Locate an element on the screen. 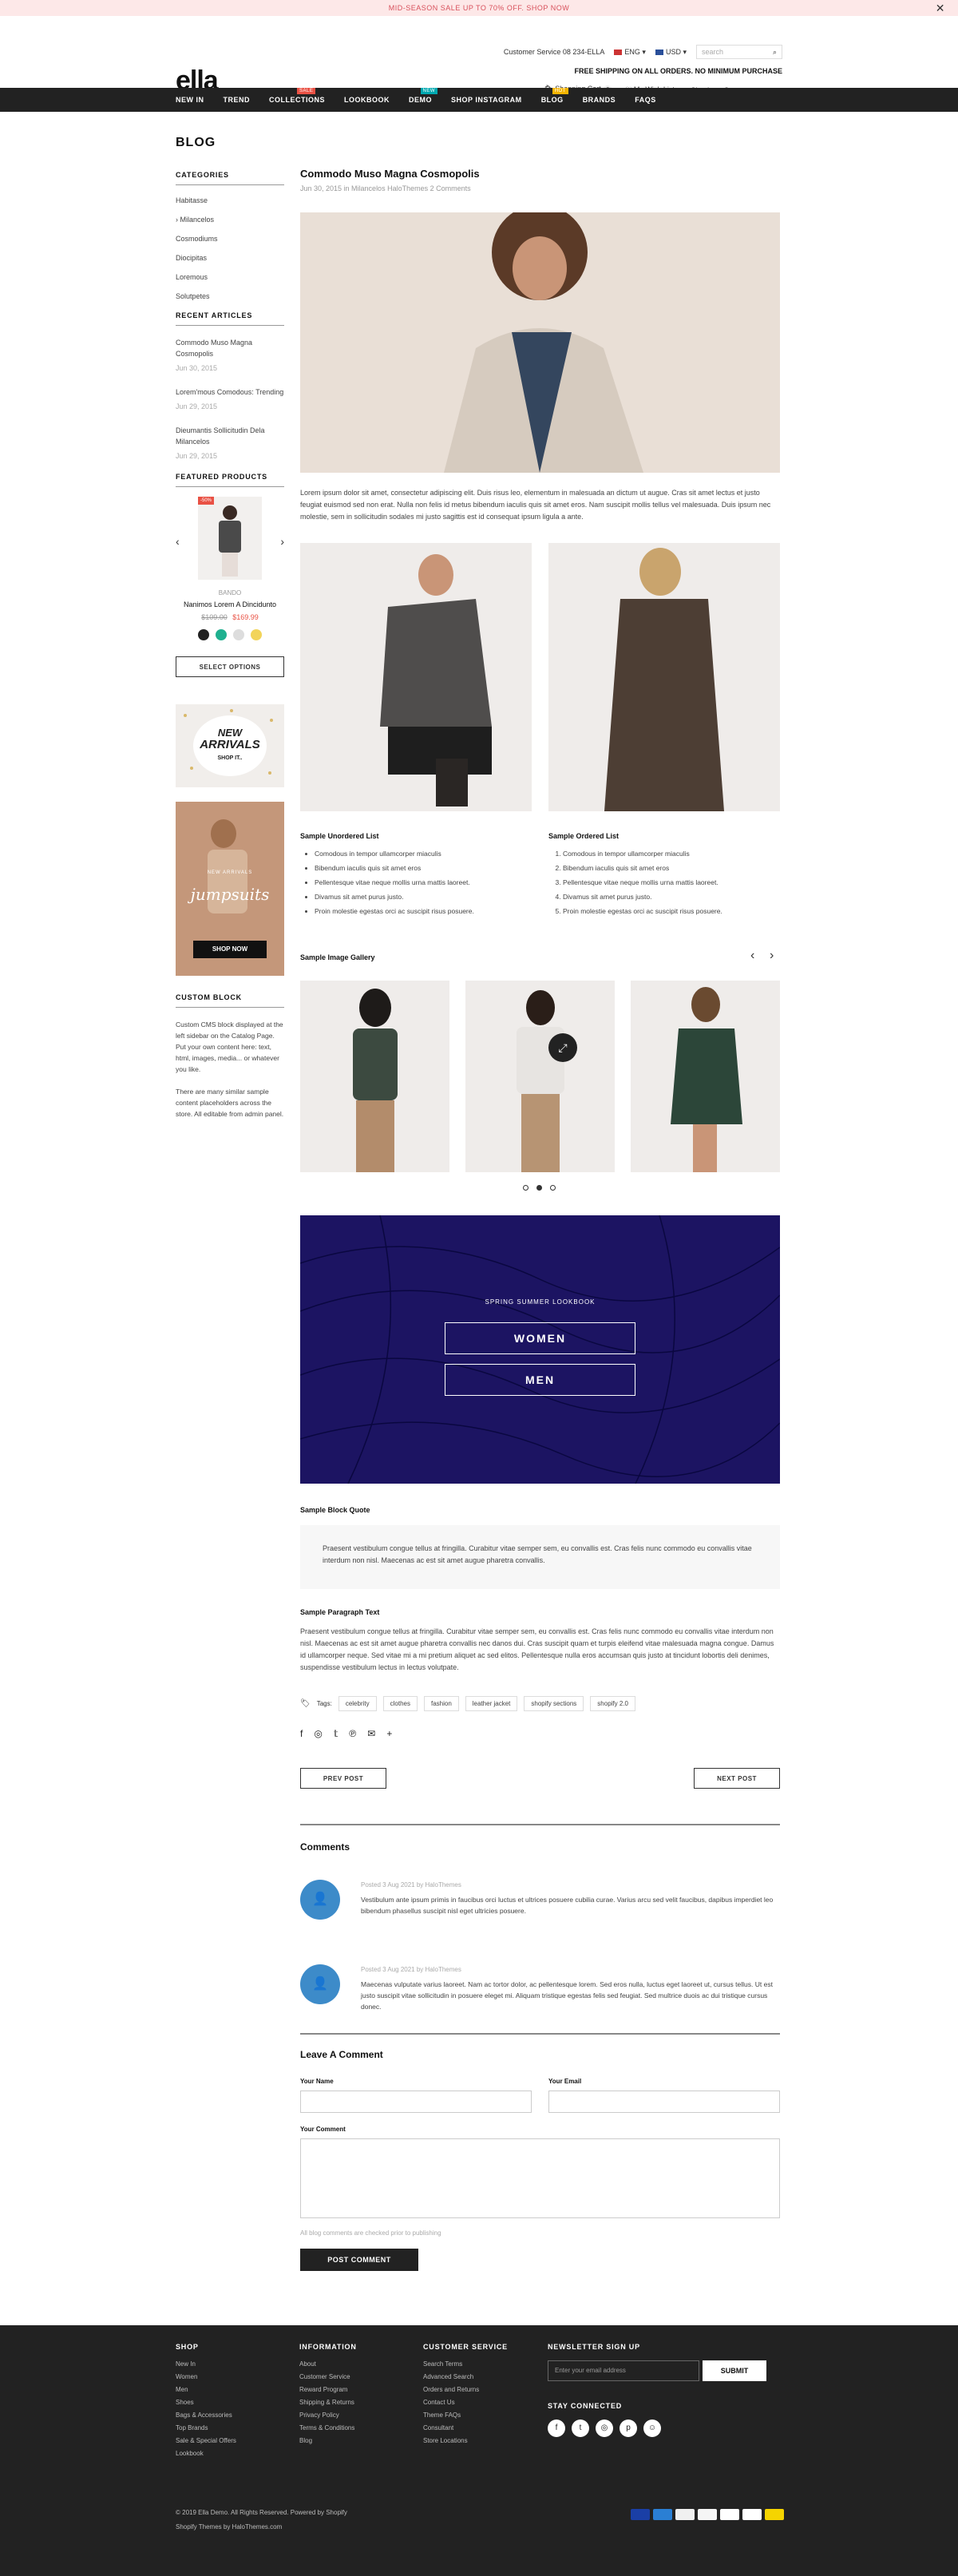 This screenshot has width=958, height=2576. footer-link: Bags & Accessories is located at coordinates (237, 2415).